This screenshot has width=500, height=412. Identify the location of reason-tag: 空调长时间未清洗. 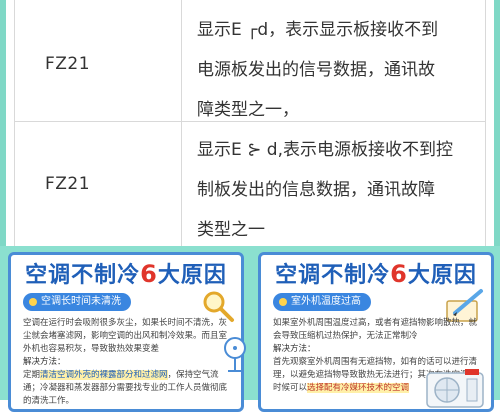
(77, 302).